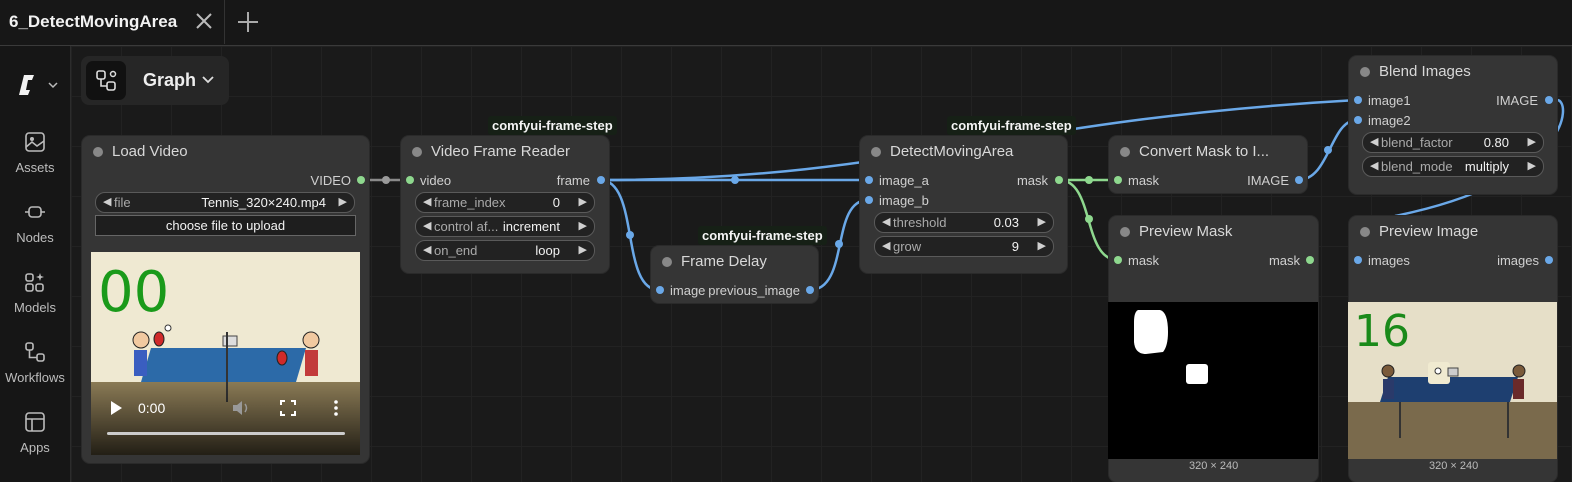  Describe the element at coordinates (35, 307) in the screenshot. I see `sidebar-item-label: Models` at that location.